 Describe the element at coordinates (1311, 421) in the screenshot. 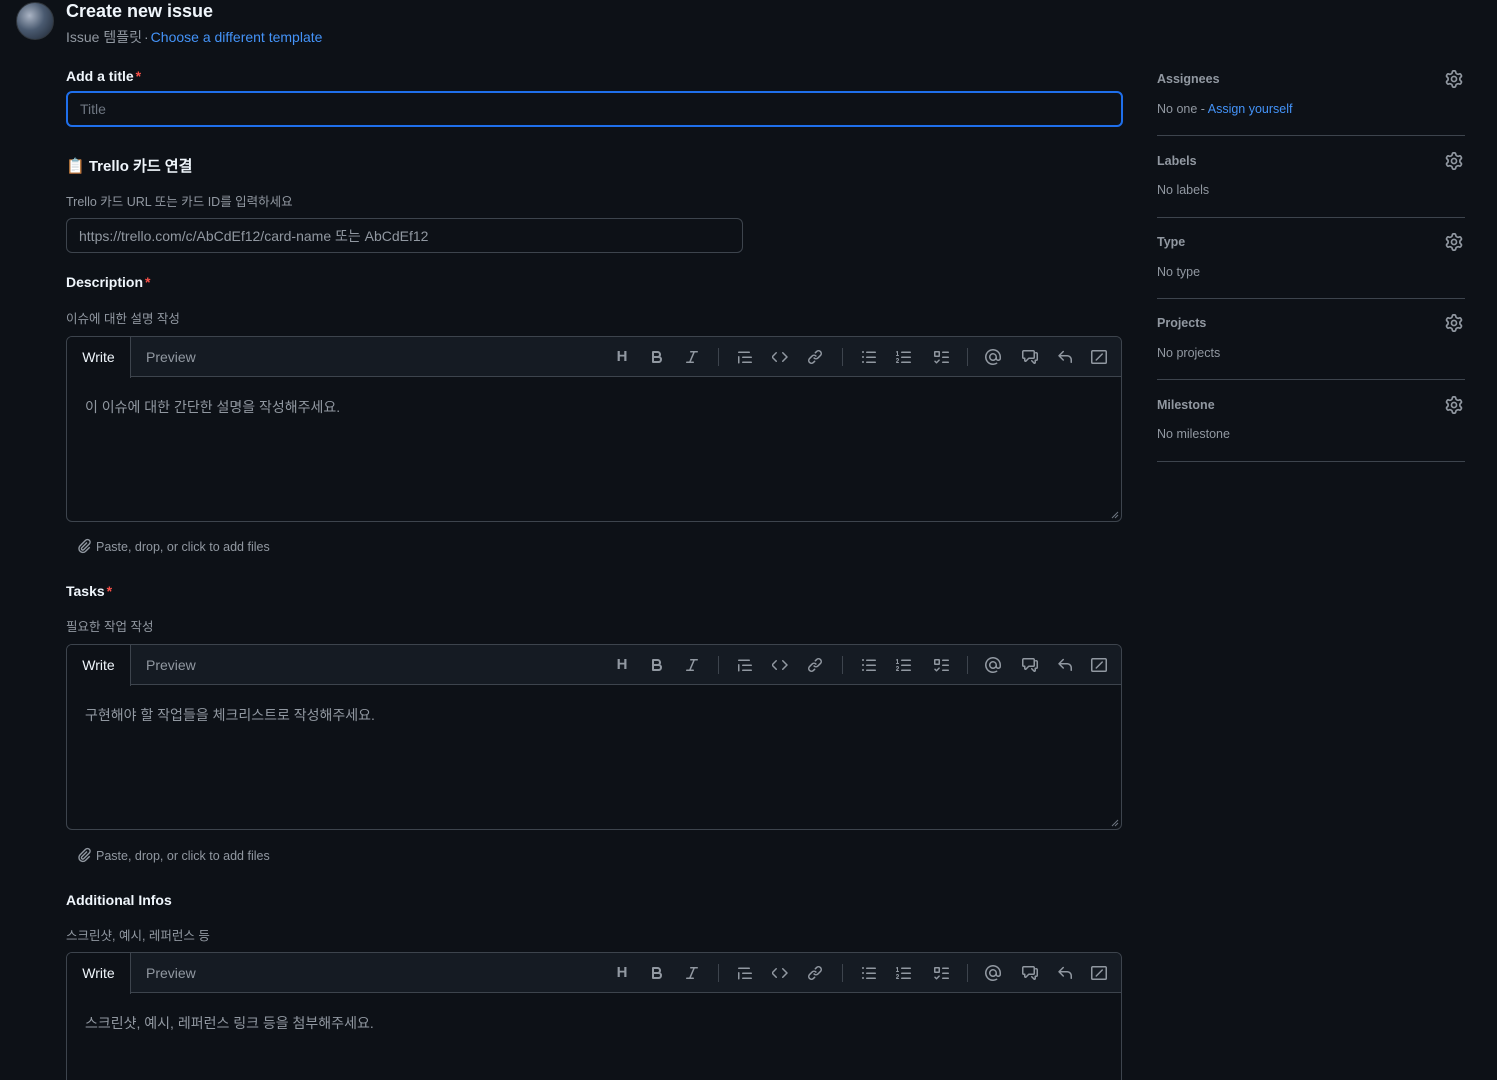

I see `sidebar-milestone: Milestone No milestone` at that location.